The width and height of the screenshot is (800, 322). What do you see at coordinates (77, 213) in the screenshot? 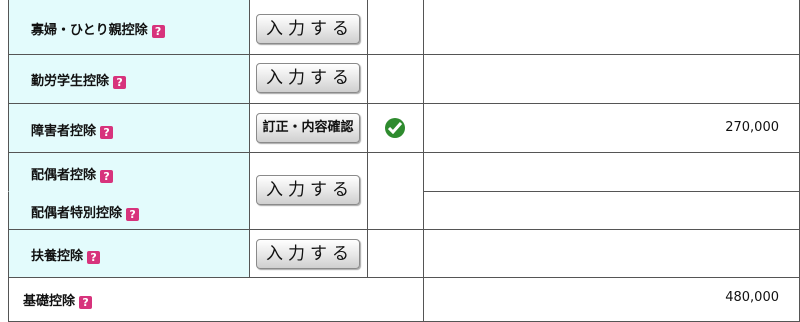
I see `label-text: 配偶者特別控除` at bounding box center [77, 213].